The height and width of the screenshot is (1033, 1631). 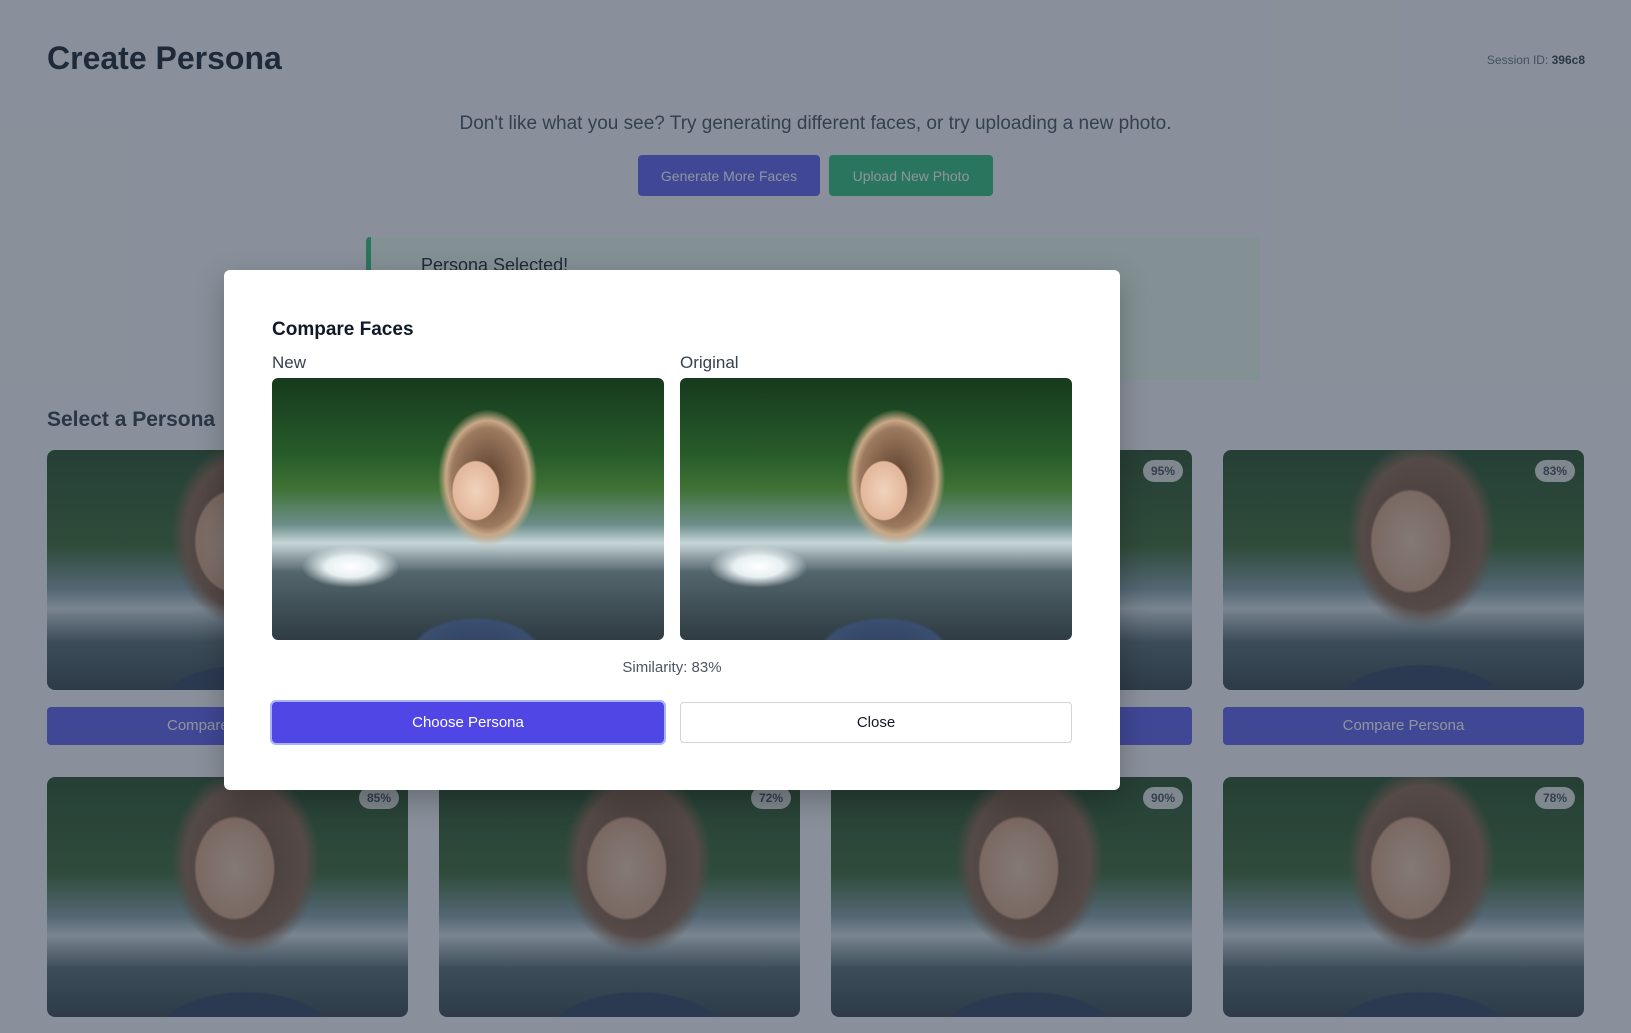 I want to click on new-face-label: New, so click(x=289, y=362).